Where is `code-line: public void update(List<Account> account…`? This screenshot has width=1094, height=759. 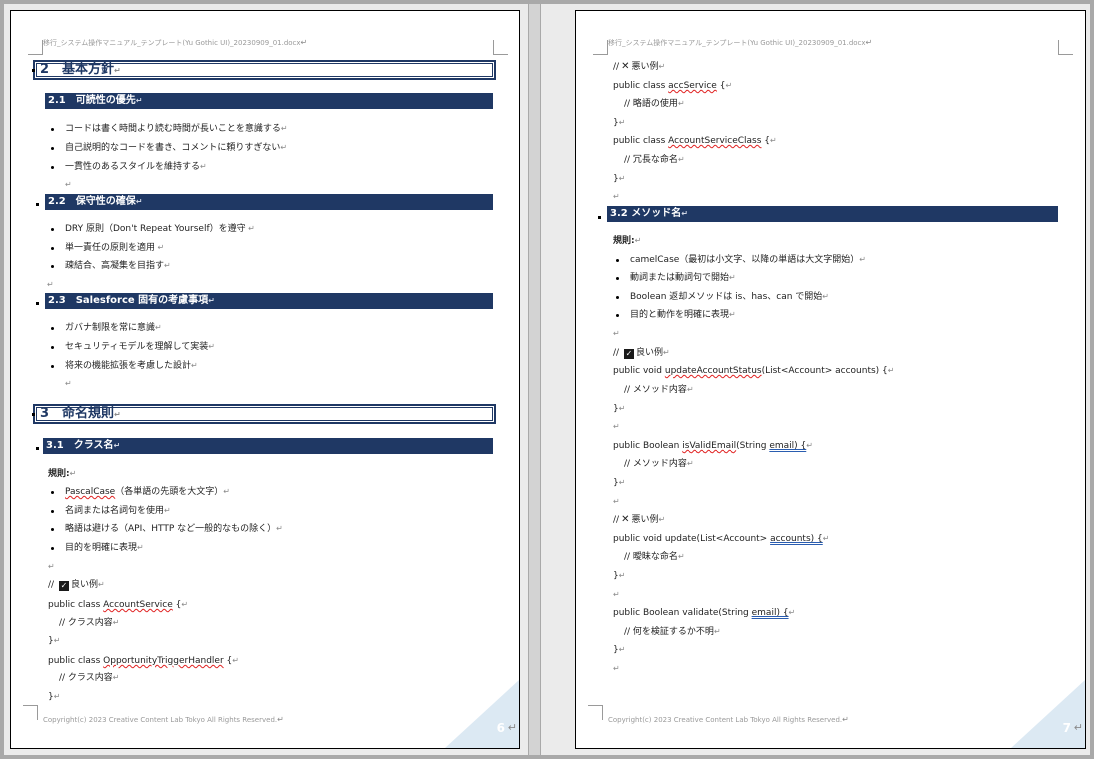 code-line: public void update(List<Account> account… is located at coordinates (721, 539).